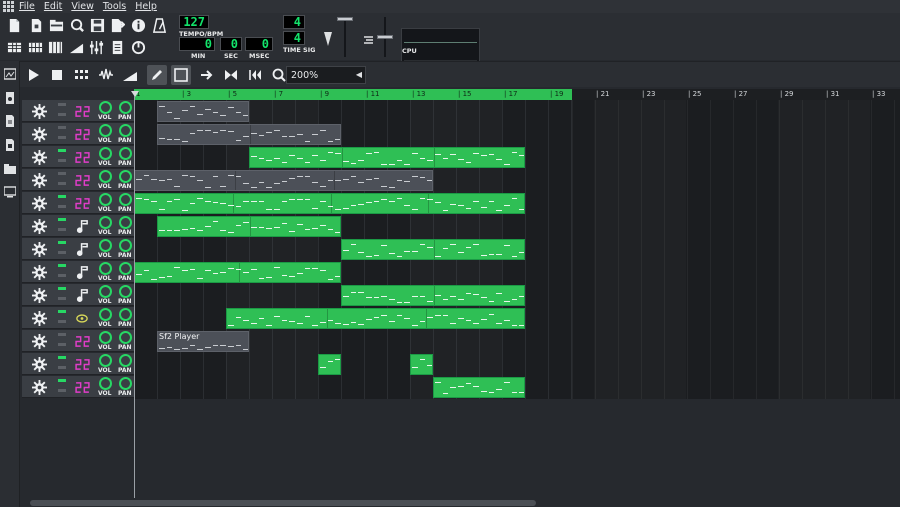 Image resolution: width=900 pixels, height=507 pixels. What do you see at coordinates (55, 47) in the screenshot?
I see `piano-roll-icon` at bounding box center [55, 47].